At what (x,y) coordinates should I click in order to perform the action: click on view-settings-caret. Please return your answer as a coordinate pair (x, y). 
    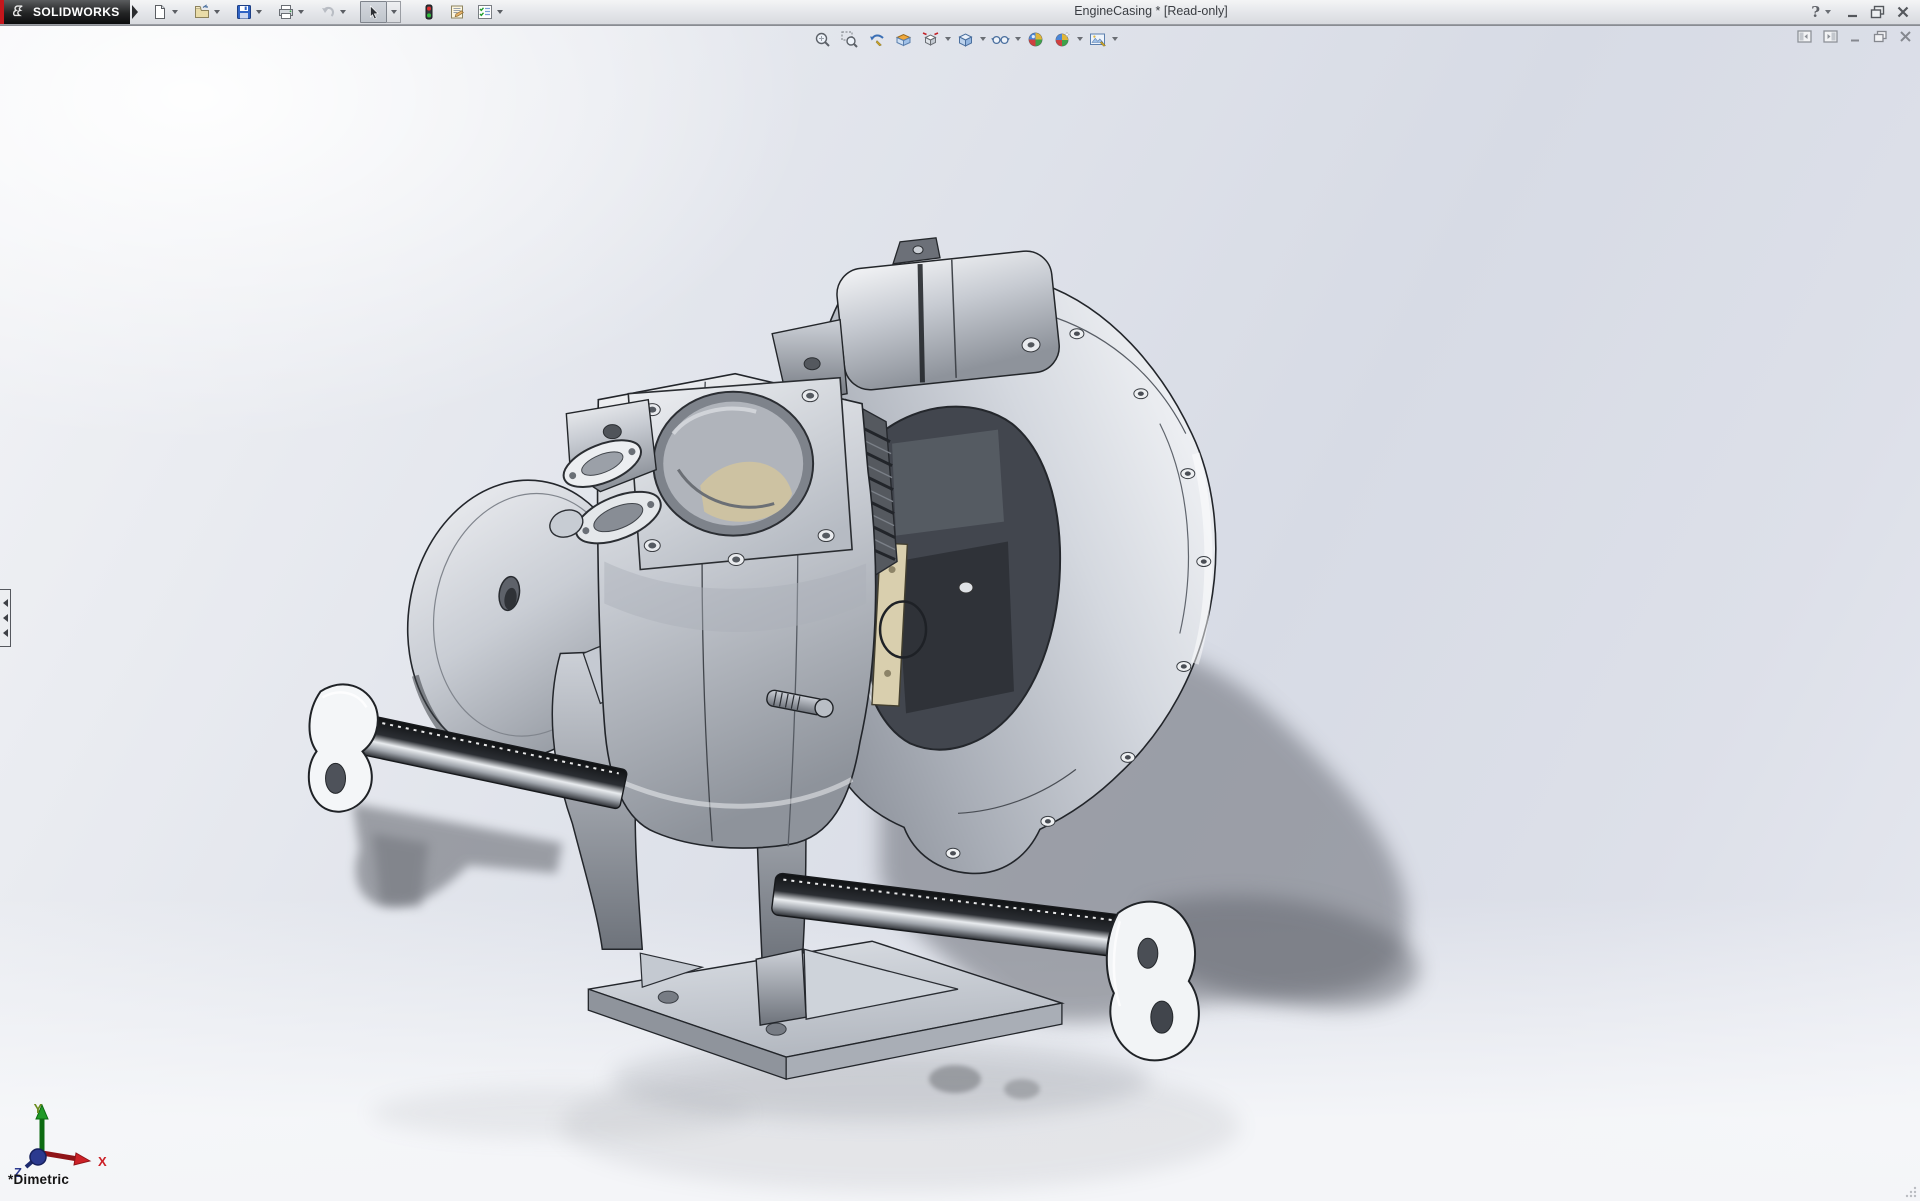
    Looking at the image, I should click on (1115, 39).